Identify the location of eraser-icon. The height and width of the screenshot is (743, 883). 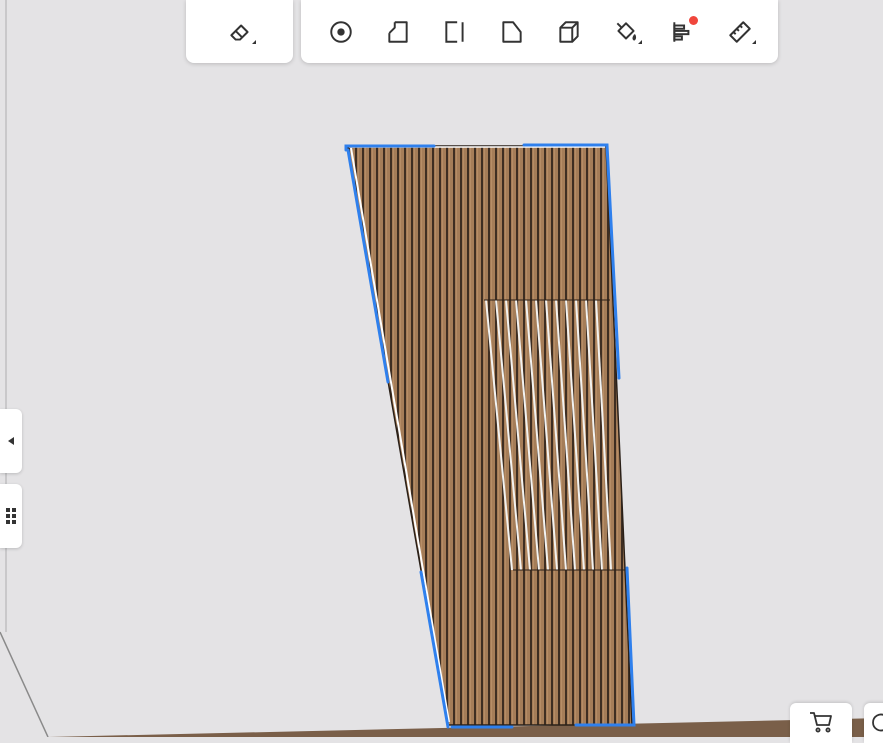
(239, 32).